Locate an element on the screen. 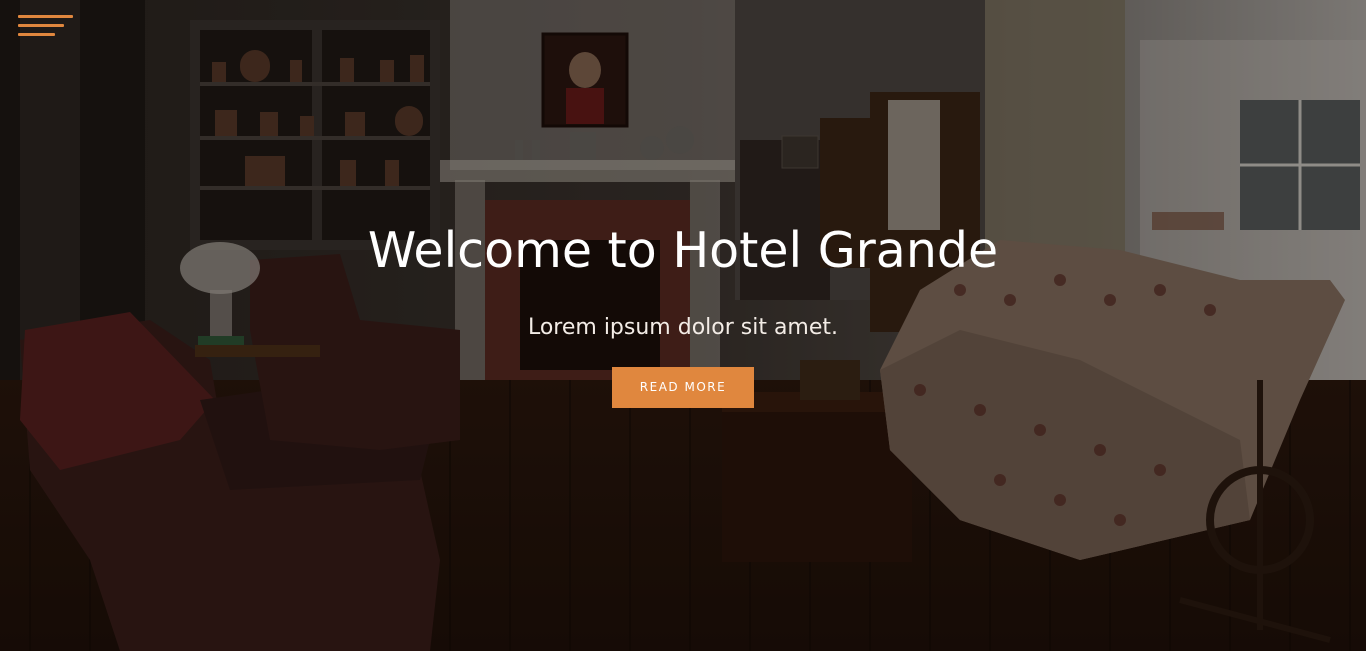 The width and height of the screenshot is (1366, 651). hero-subtitle: Lorem ipsum dolor sit amet. is located at coordinates (683, 327).